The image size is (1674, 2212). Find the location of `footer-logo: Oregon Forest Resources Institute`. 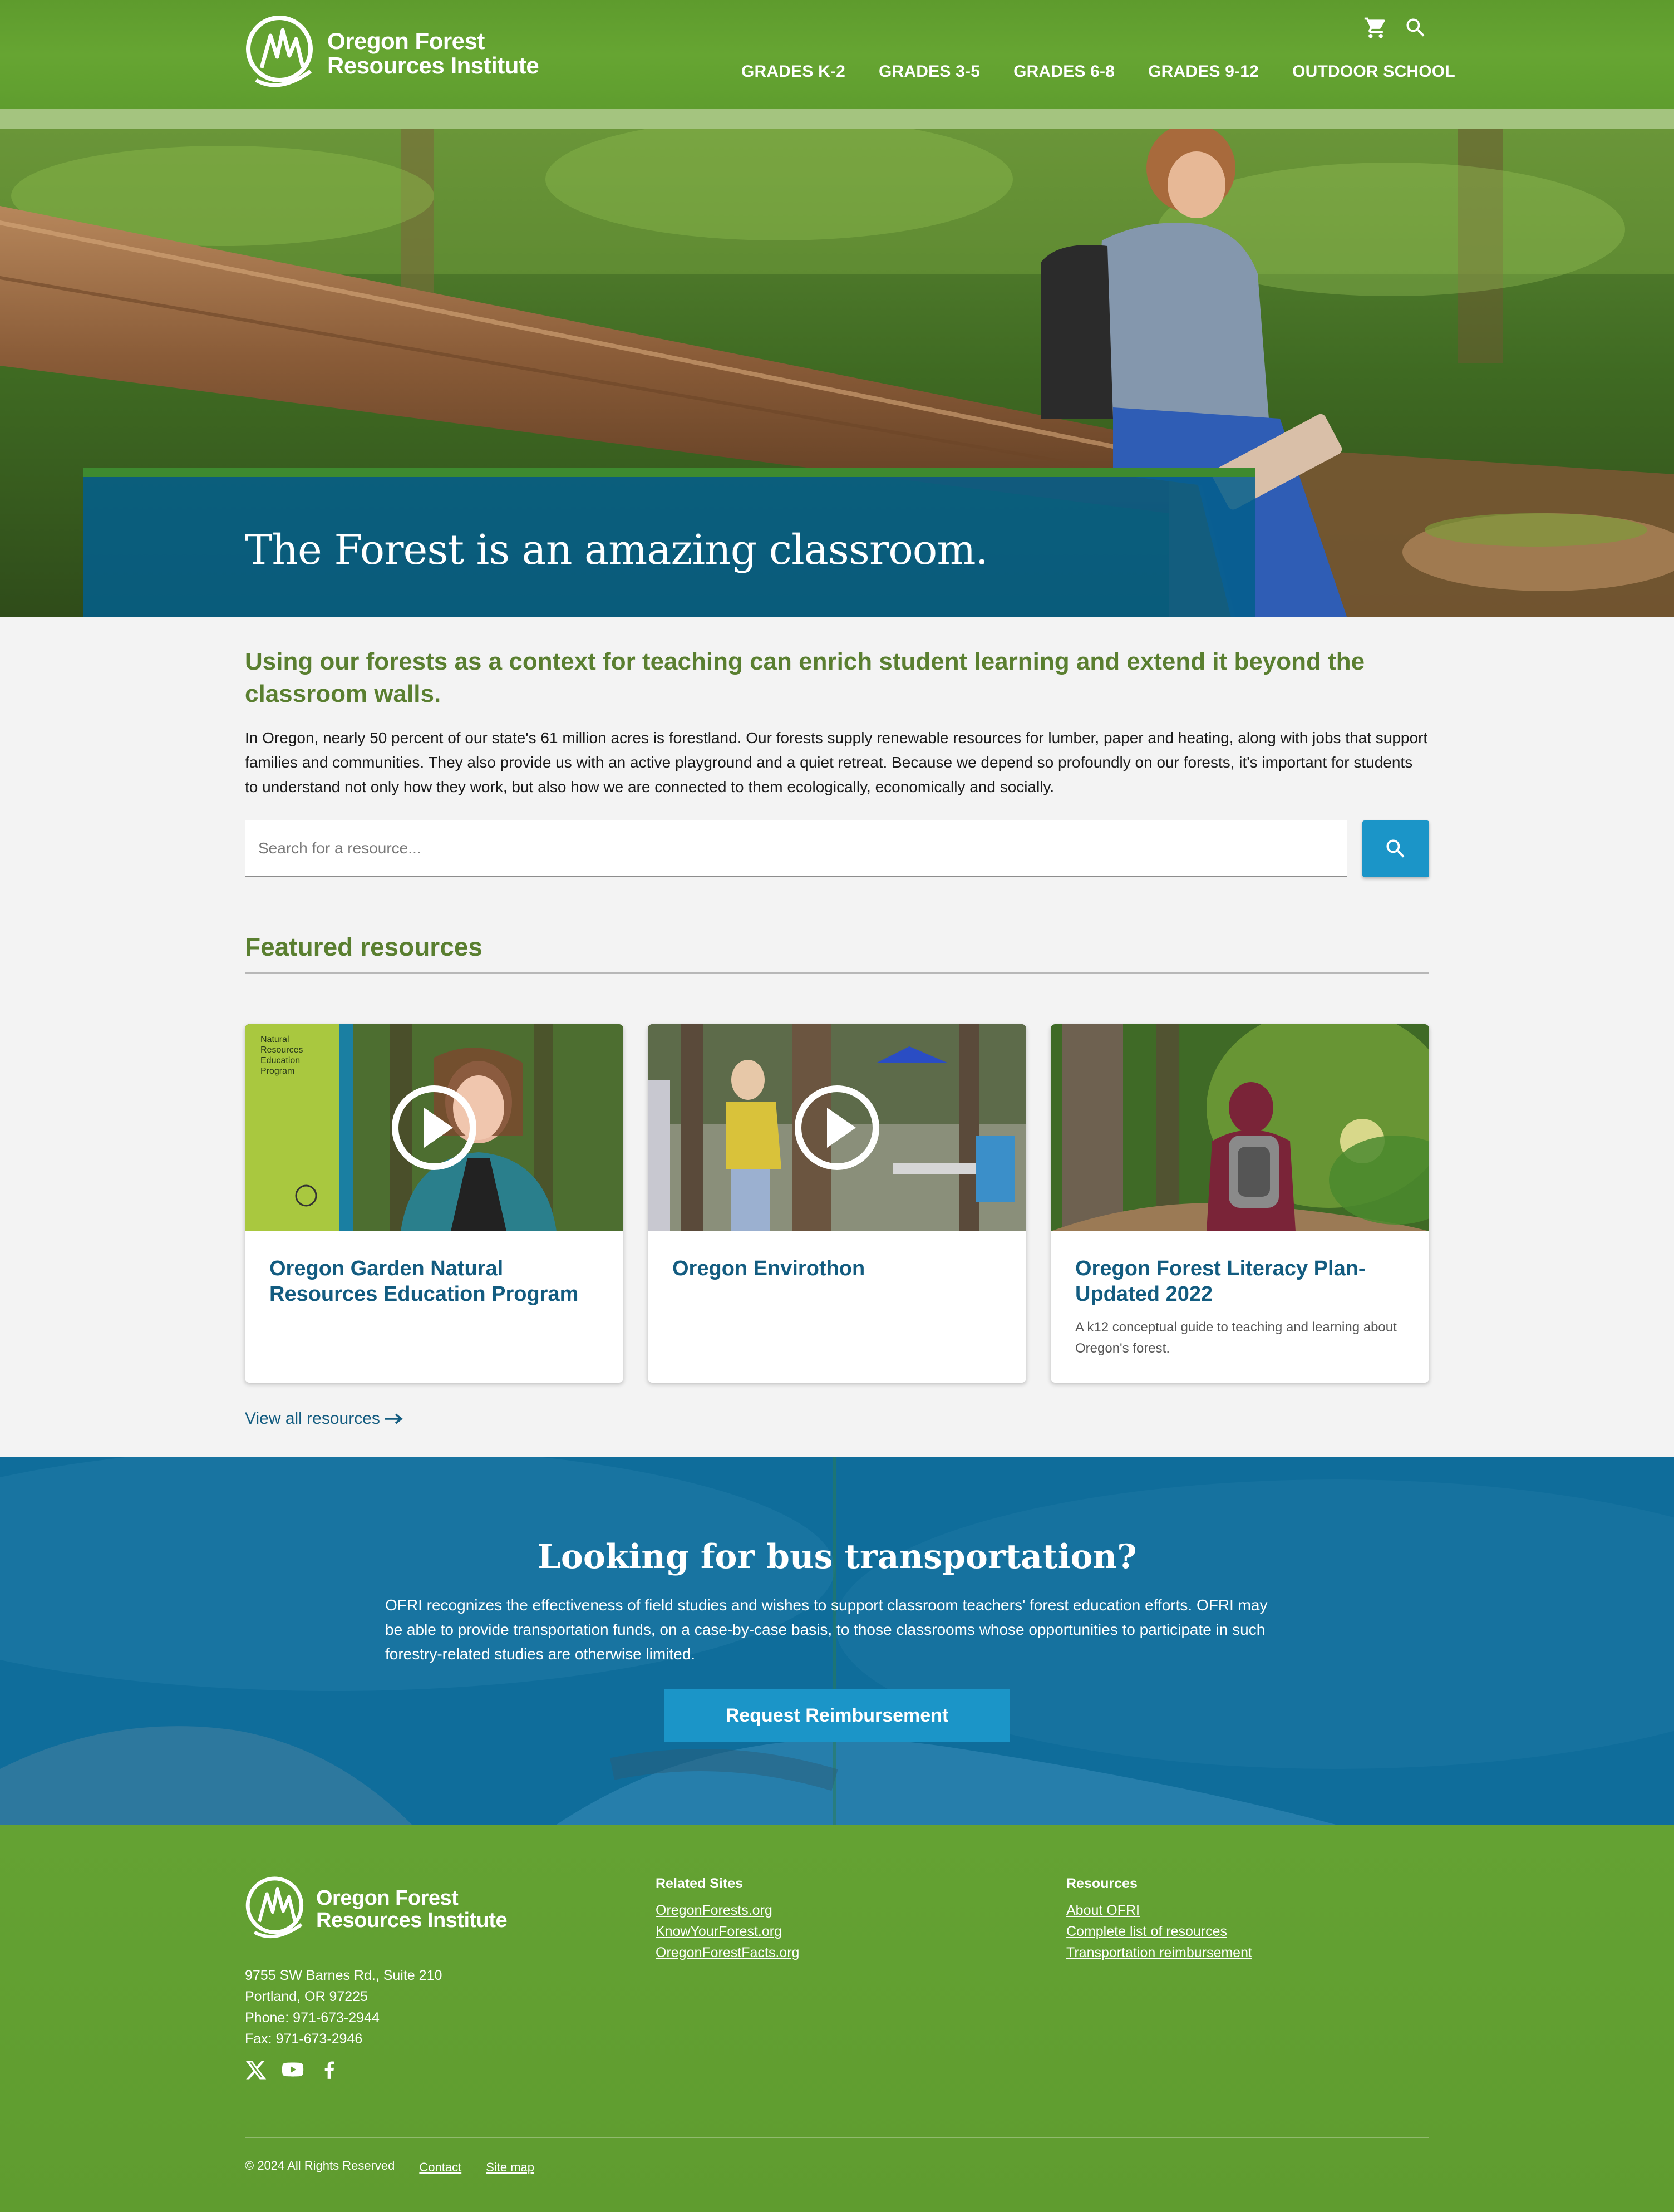

footer-logo: Oregon Forest Resources Institute is located at coordinates (376, 1909).